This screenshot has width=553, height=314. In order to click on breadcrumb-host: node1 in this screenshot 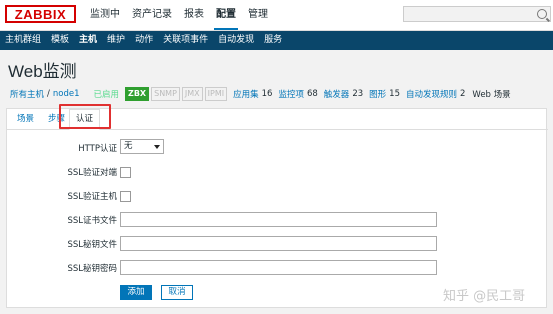, I will do `click(66, 94)`.